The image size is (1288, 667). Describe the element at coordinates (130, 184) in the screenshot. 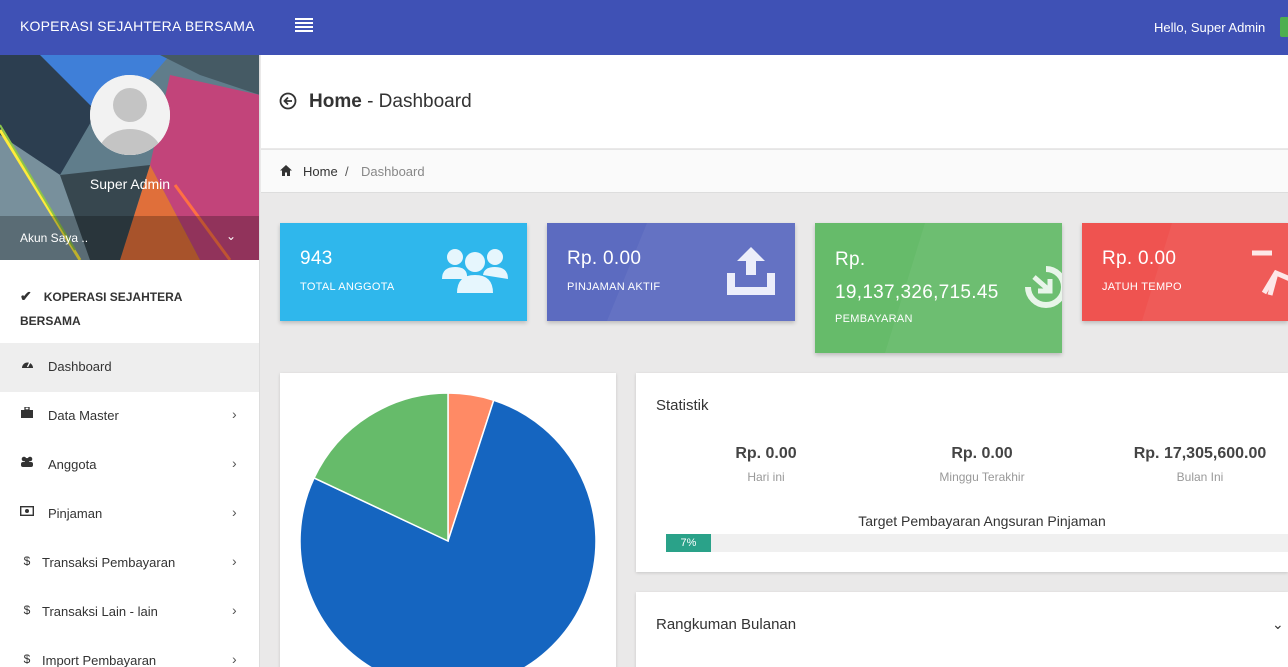

I see `sidebar-username: Super Admin` at that location.